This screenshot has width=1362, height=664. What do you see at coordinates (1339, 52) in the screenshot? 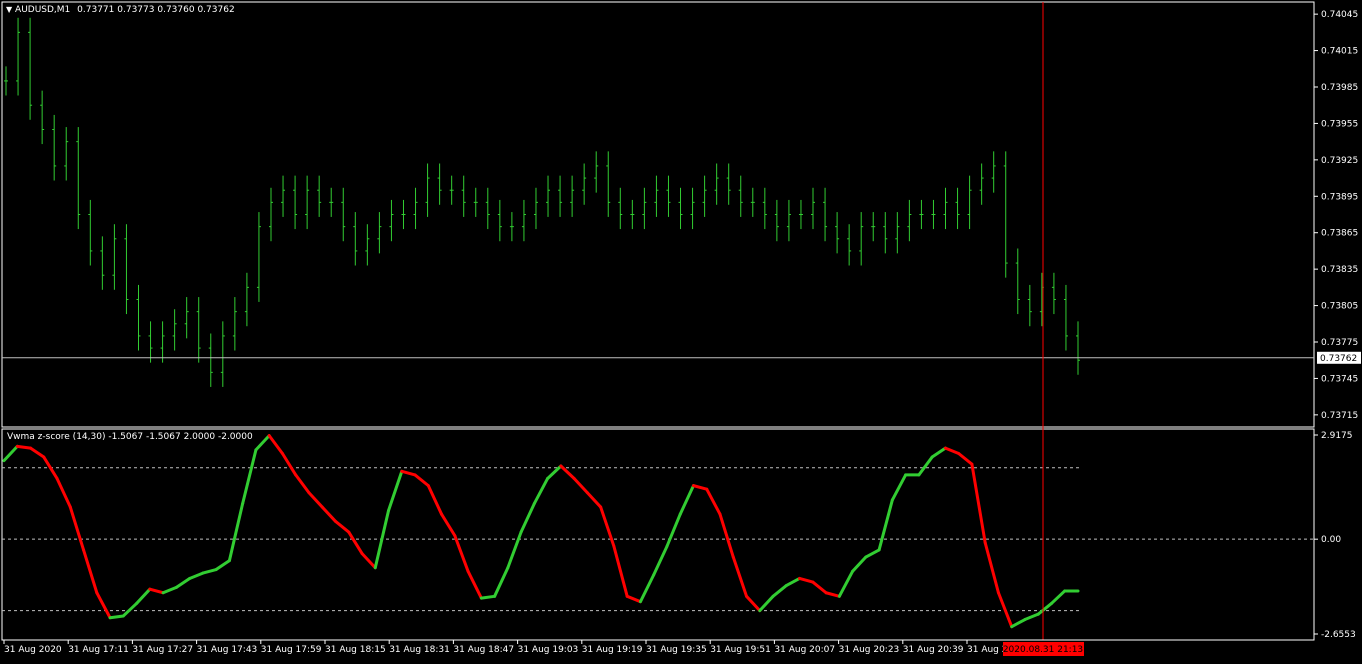
I see `price-axis-label: 0.74015` at bounding box center [1339, 52].